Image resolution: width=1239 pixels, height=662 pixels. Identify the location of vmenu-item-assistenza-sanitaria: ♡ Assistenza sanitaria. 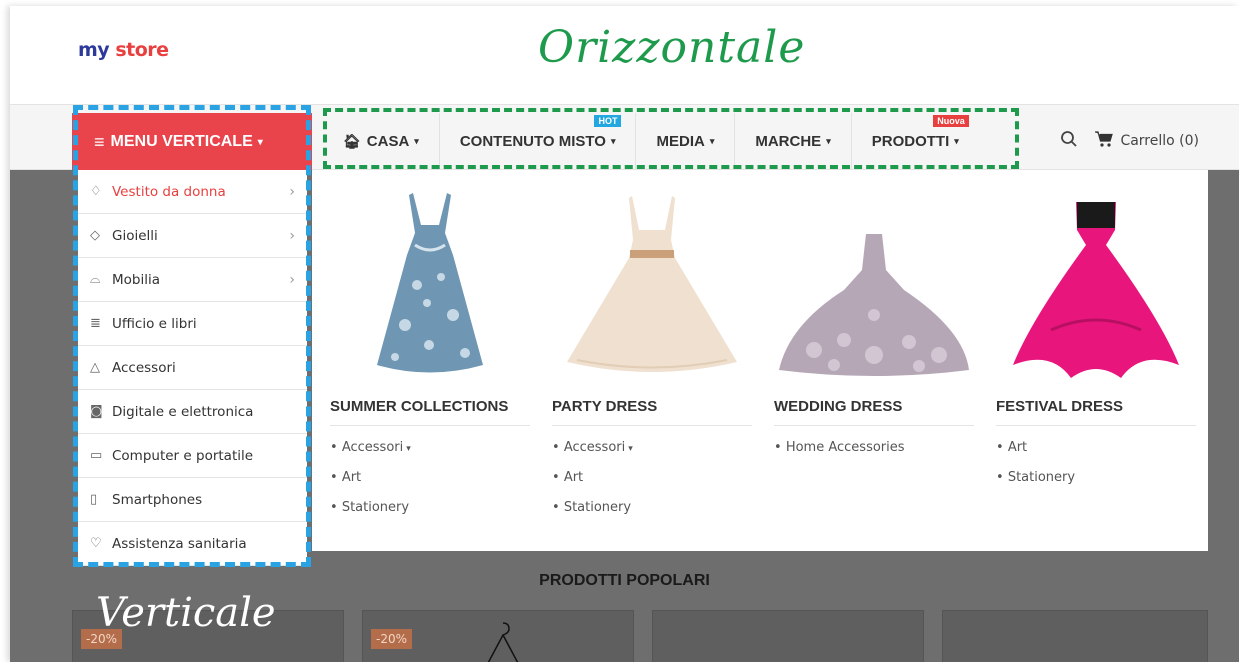
(192, 544).